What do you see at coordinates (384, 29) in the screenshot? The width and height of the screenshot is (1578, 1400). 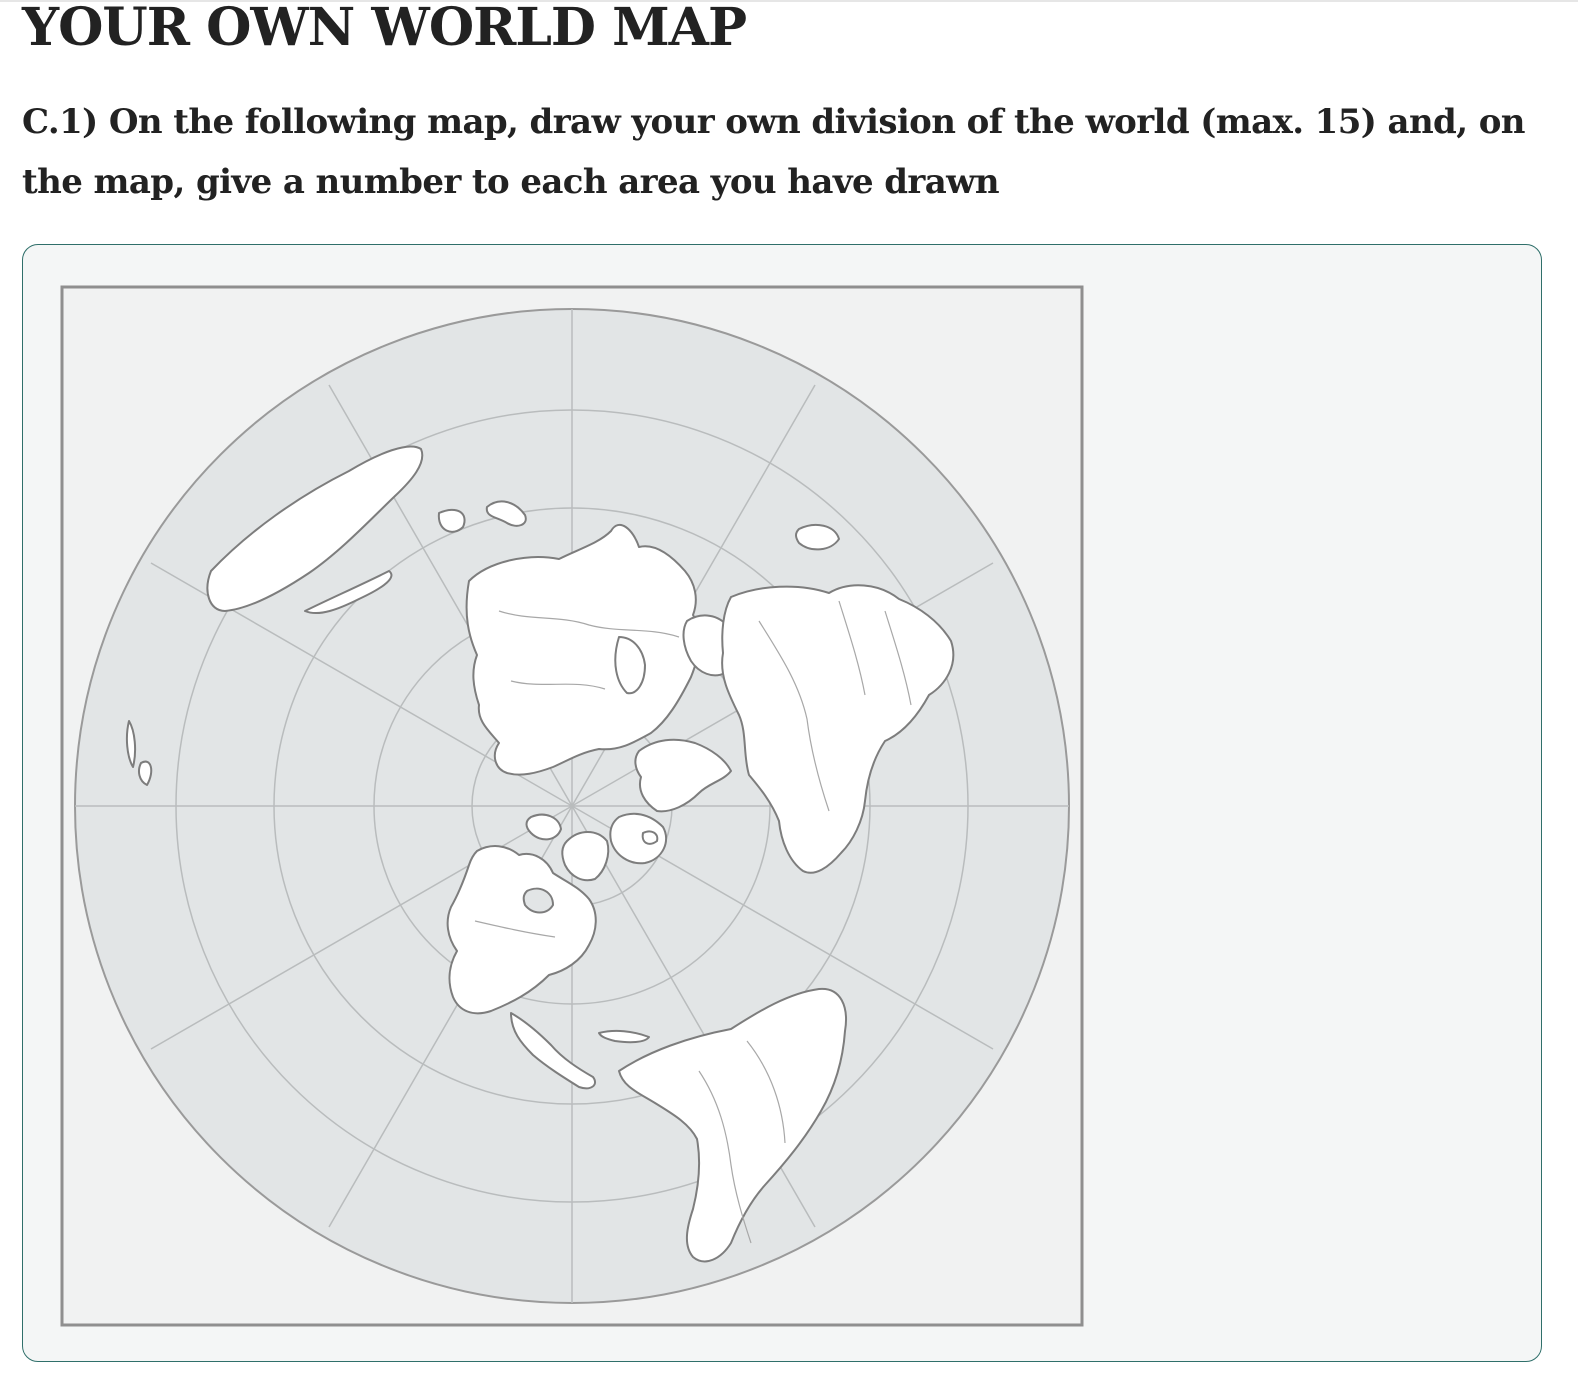 I see `page-title: YOUR OWN WORLD MAP` at bounding box center [384, 29].